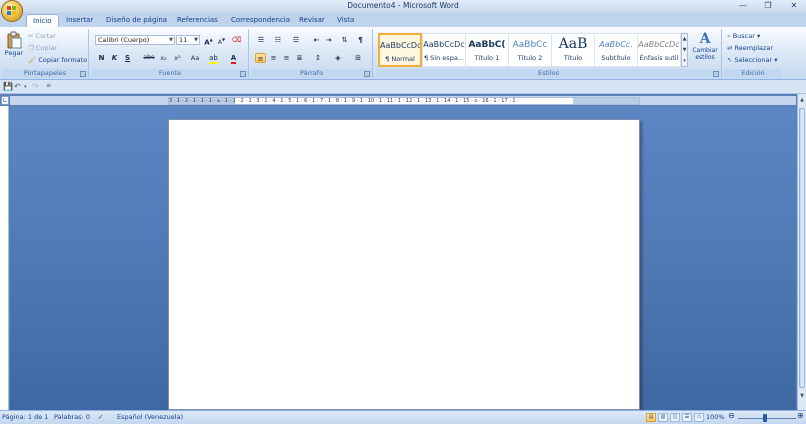 This screenshot has height=424, width=806. Describe the element at coordinates (487, 58) in the screenshot. I see `style-name: Título 1` at that location.